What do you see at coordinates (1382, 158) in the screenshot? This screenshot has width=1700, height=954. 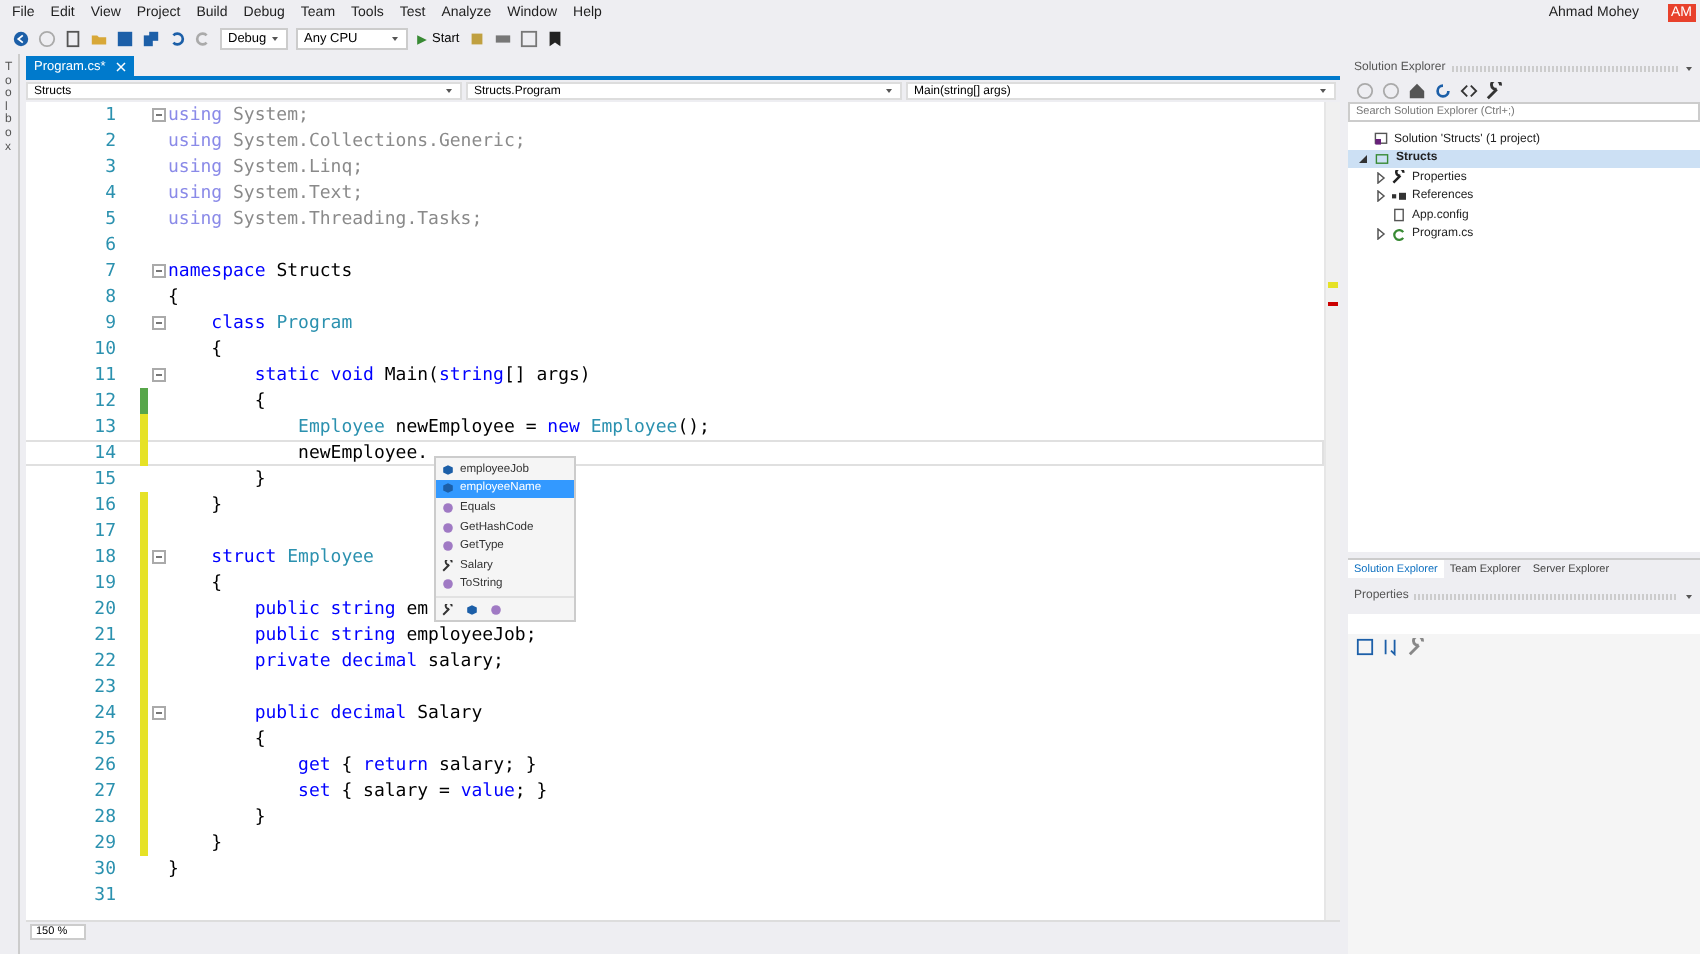 I see `project-icon` at bounding box center [1382, 158].